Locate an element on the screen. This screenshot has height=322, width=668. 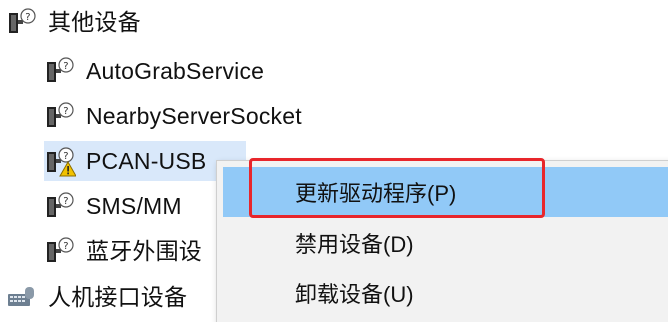
menu-item-label: 更新驱动程序(P) is located at coordinates (376, 193).